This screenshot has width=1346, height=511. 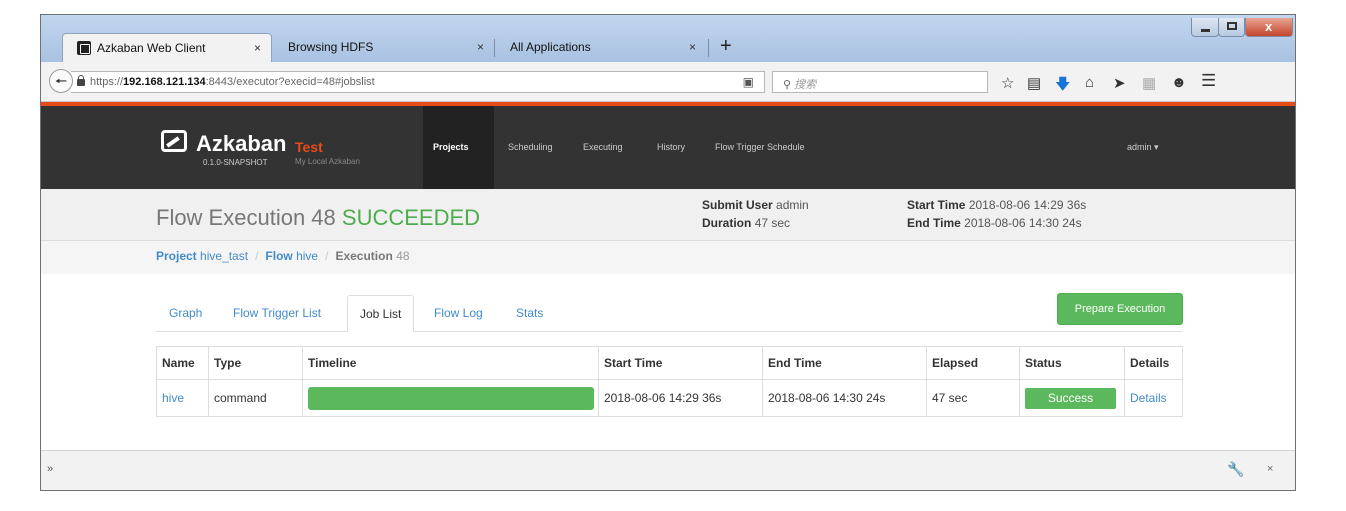 What do you see at coordinates (255, 398) in the screenshot?
I see `cell-type: command` at bounding box center [255, 398].